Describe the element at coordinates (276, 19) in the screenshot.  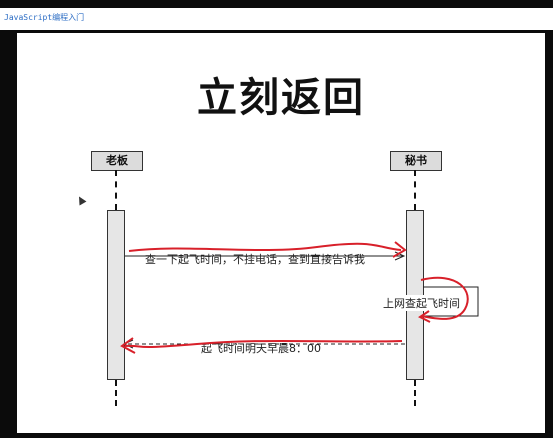
I see `top-bar: JavaScript编程入门` at that location.